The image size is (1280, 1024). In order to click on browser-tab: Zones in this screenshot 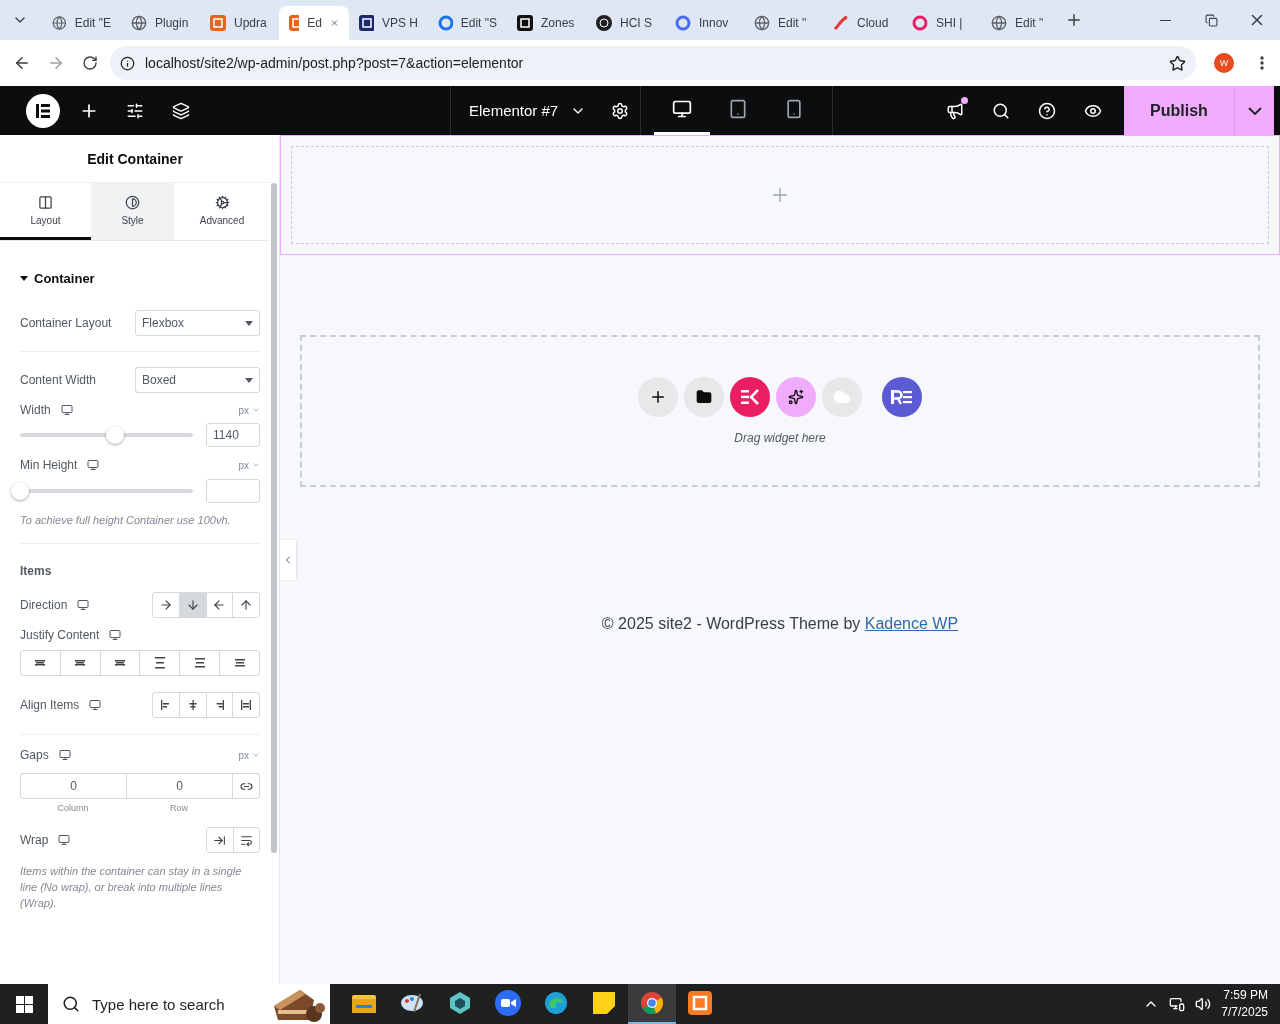, I will do `click(546, 23)`.